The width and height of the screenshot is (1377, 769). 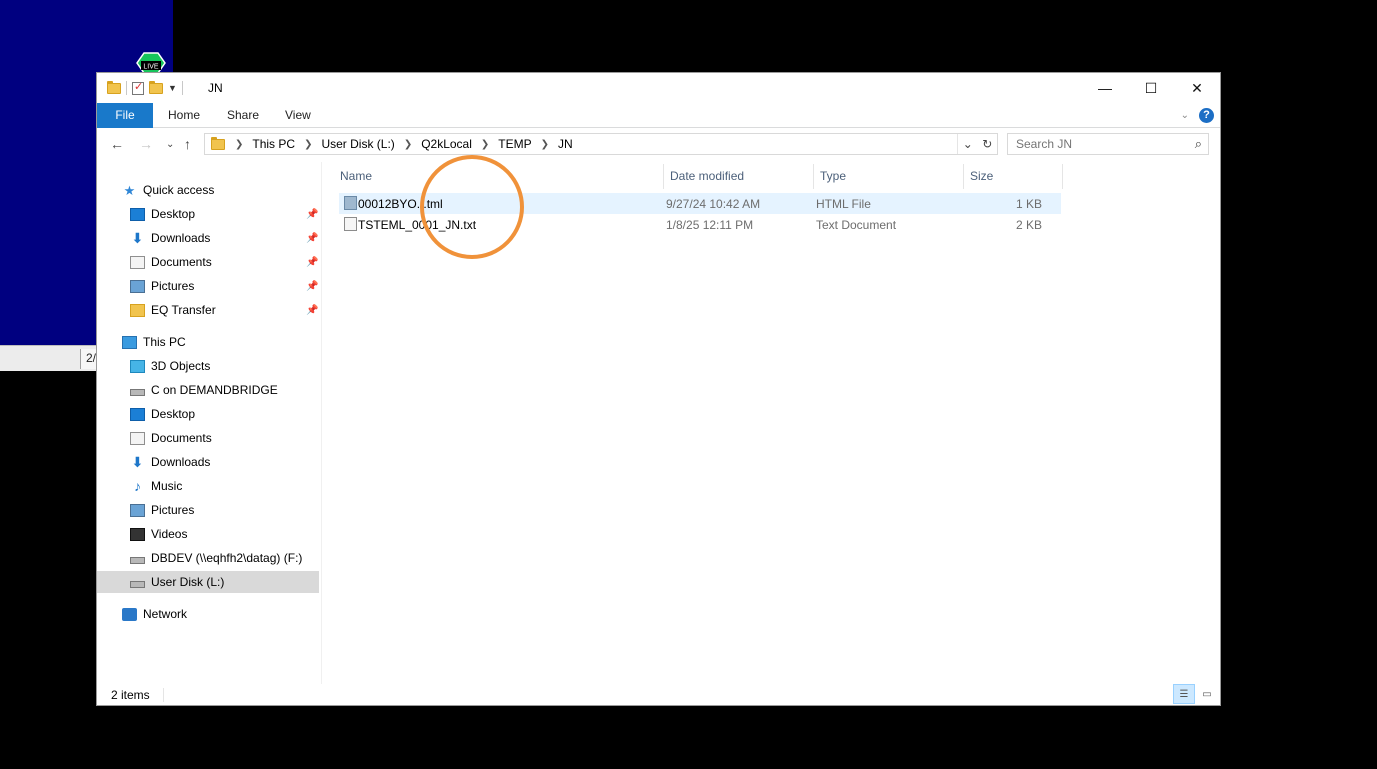 What do you see at coordinates (173, 510) in the screenshot?
I see `sidebar-item-label: Pictures` at bounding box center [173, 510].